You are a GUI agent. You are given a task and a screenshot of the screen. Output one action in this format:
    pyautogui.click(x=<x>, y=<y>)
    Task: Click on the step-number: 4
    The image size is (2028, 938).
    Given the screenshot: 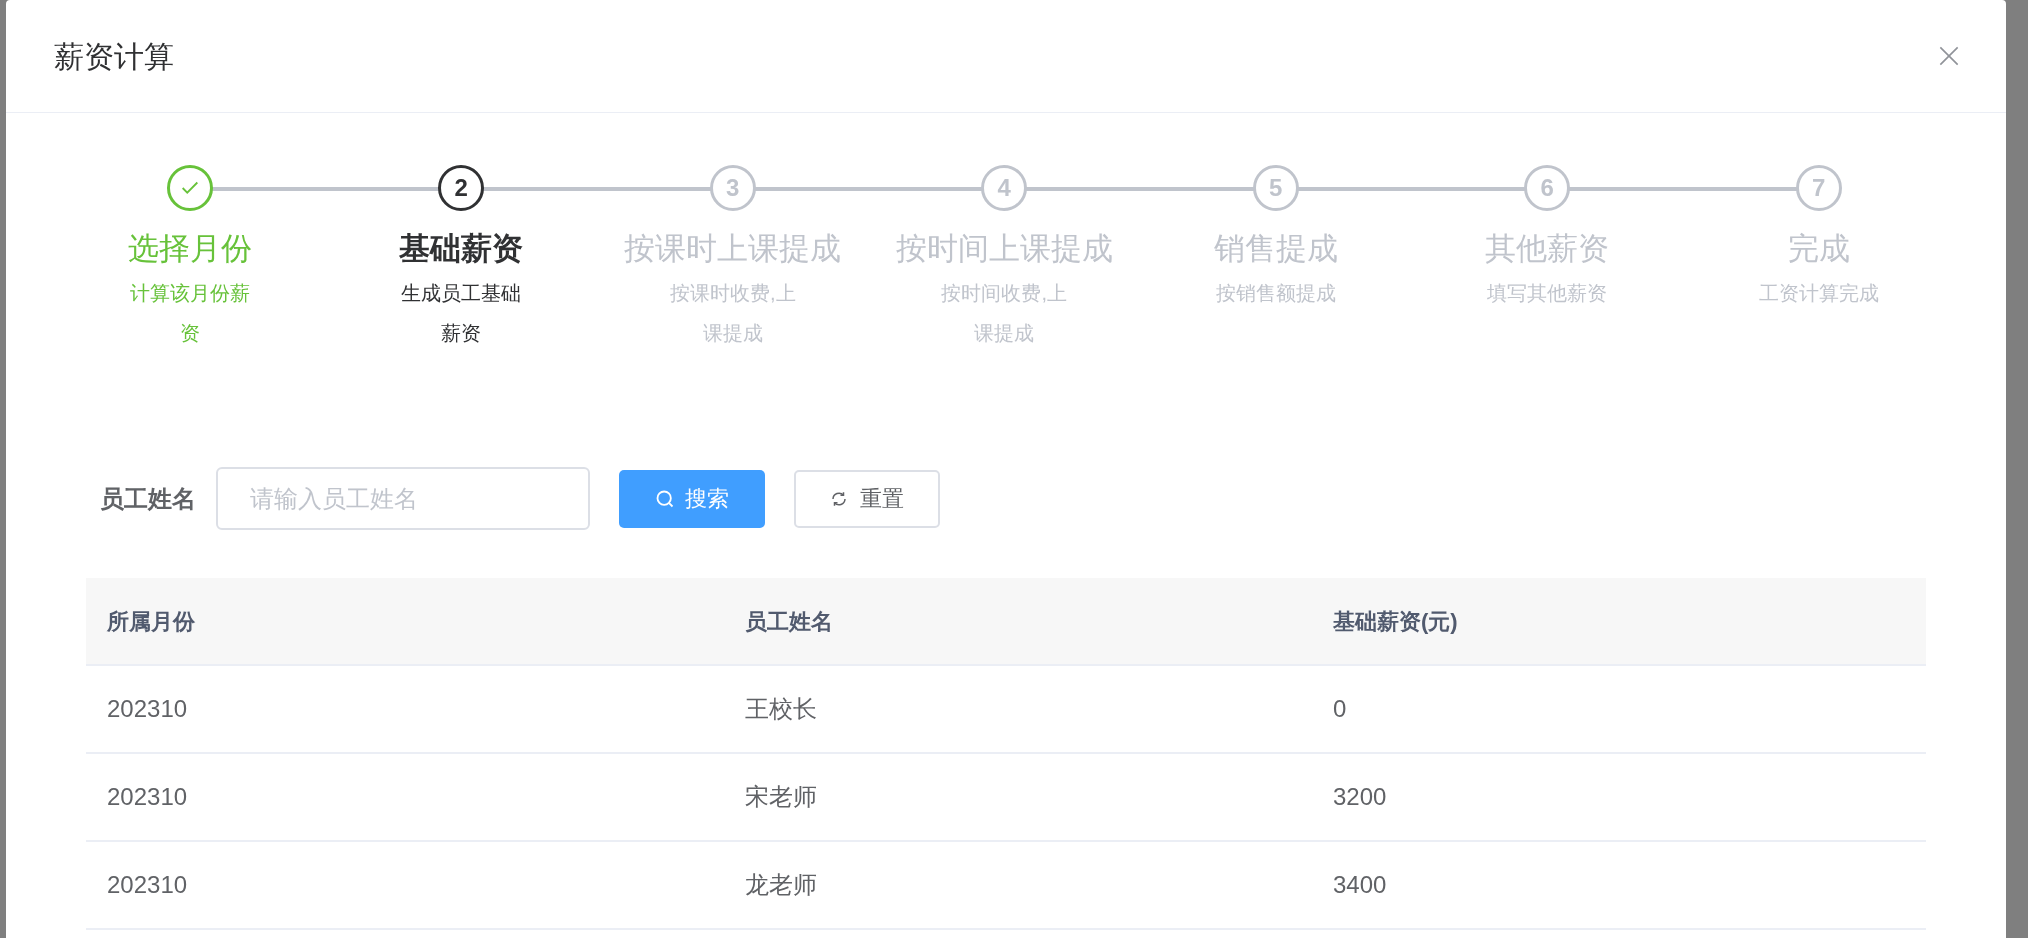 What is the action you would take?
    pyautogui.click(x=1004, y=188)
    